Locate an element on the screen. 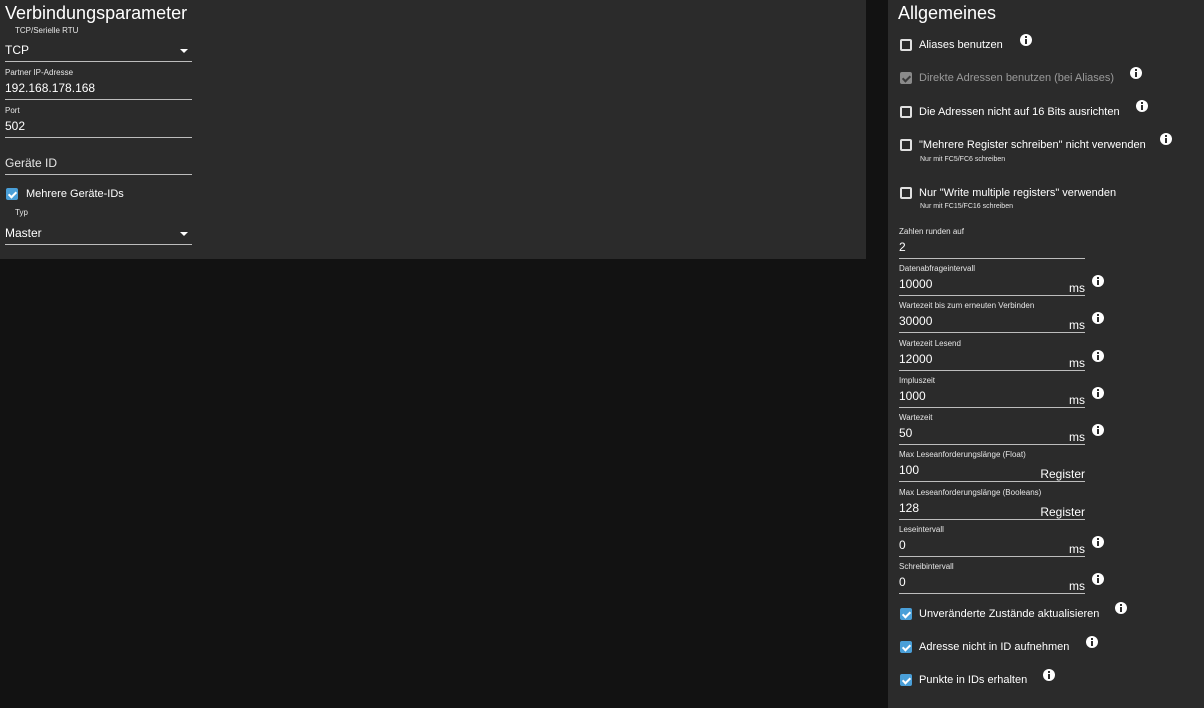 This screenshot has width=1204, height=708. direct-addresses-checkbox is located at coordinates (906, 78).